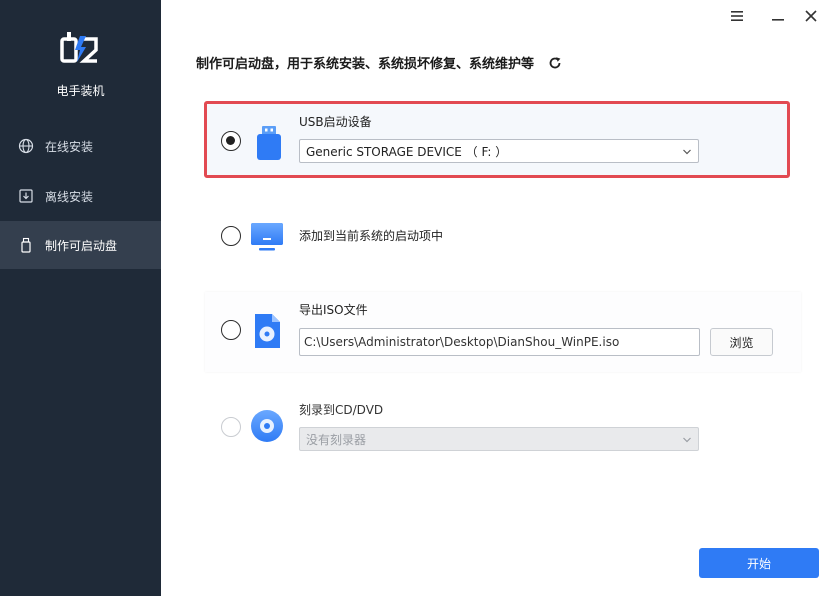 The image size is (840, 596). I want to click on menu-icon, so click(737, 16).